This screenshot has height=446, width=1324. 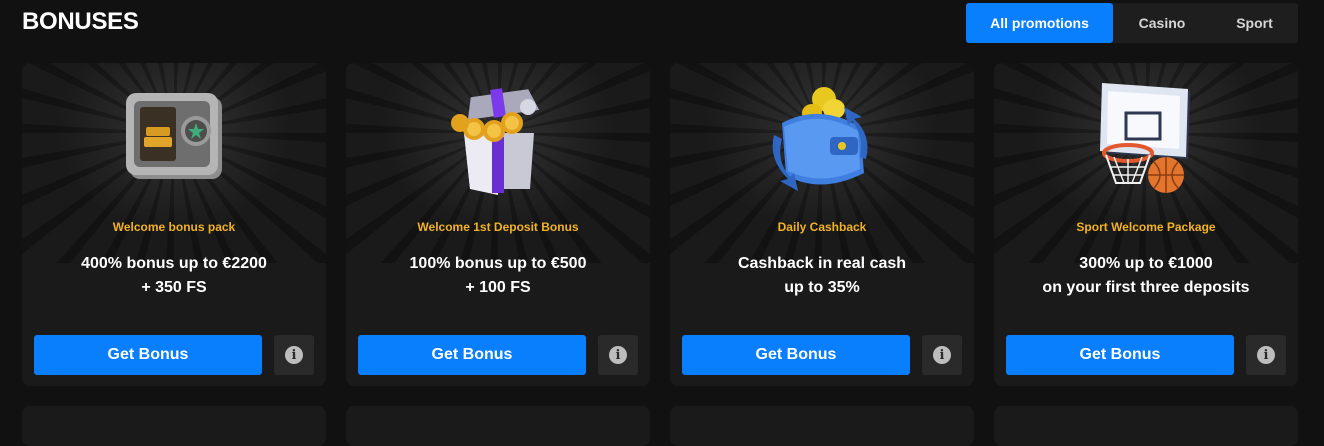 I want to click on card-title: 100% bonus up to €500 + 100 FS, so click(x=498, y=276).